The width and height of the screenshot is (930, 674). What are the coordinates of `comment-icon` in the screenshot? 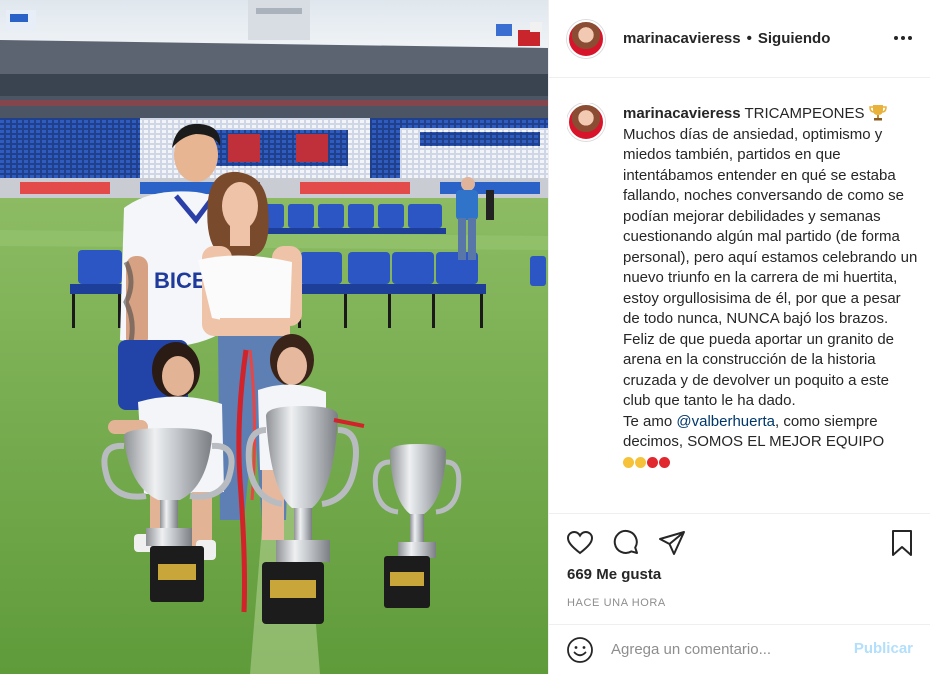 It's located at (626, 543).